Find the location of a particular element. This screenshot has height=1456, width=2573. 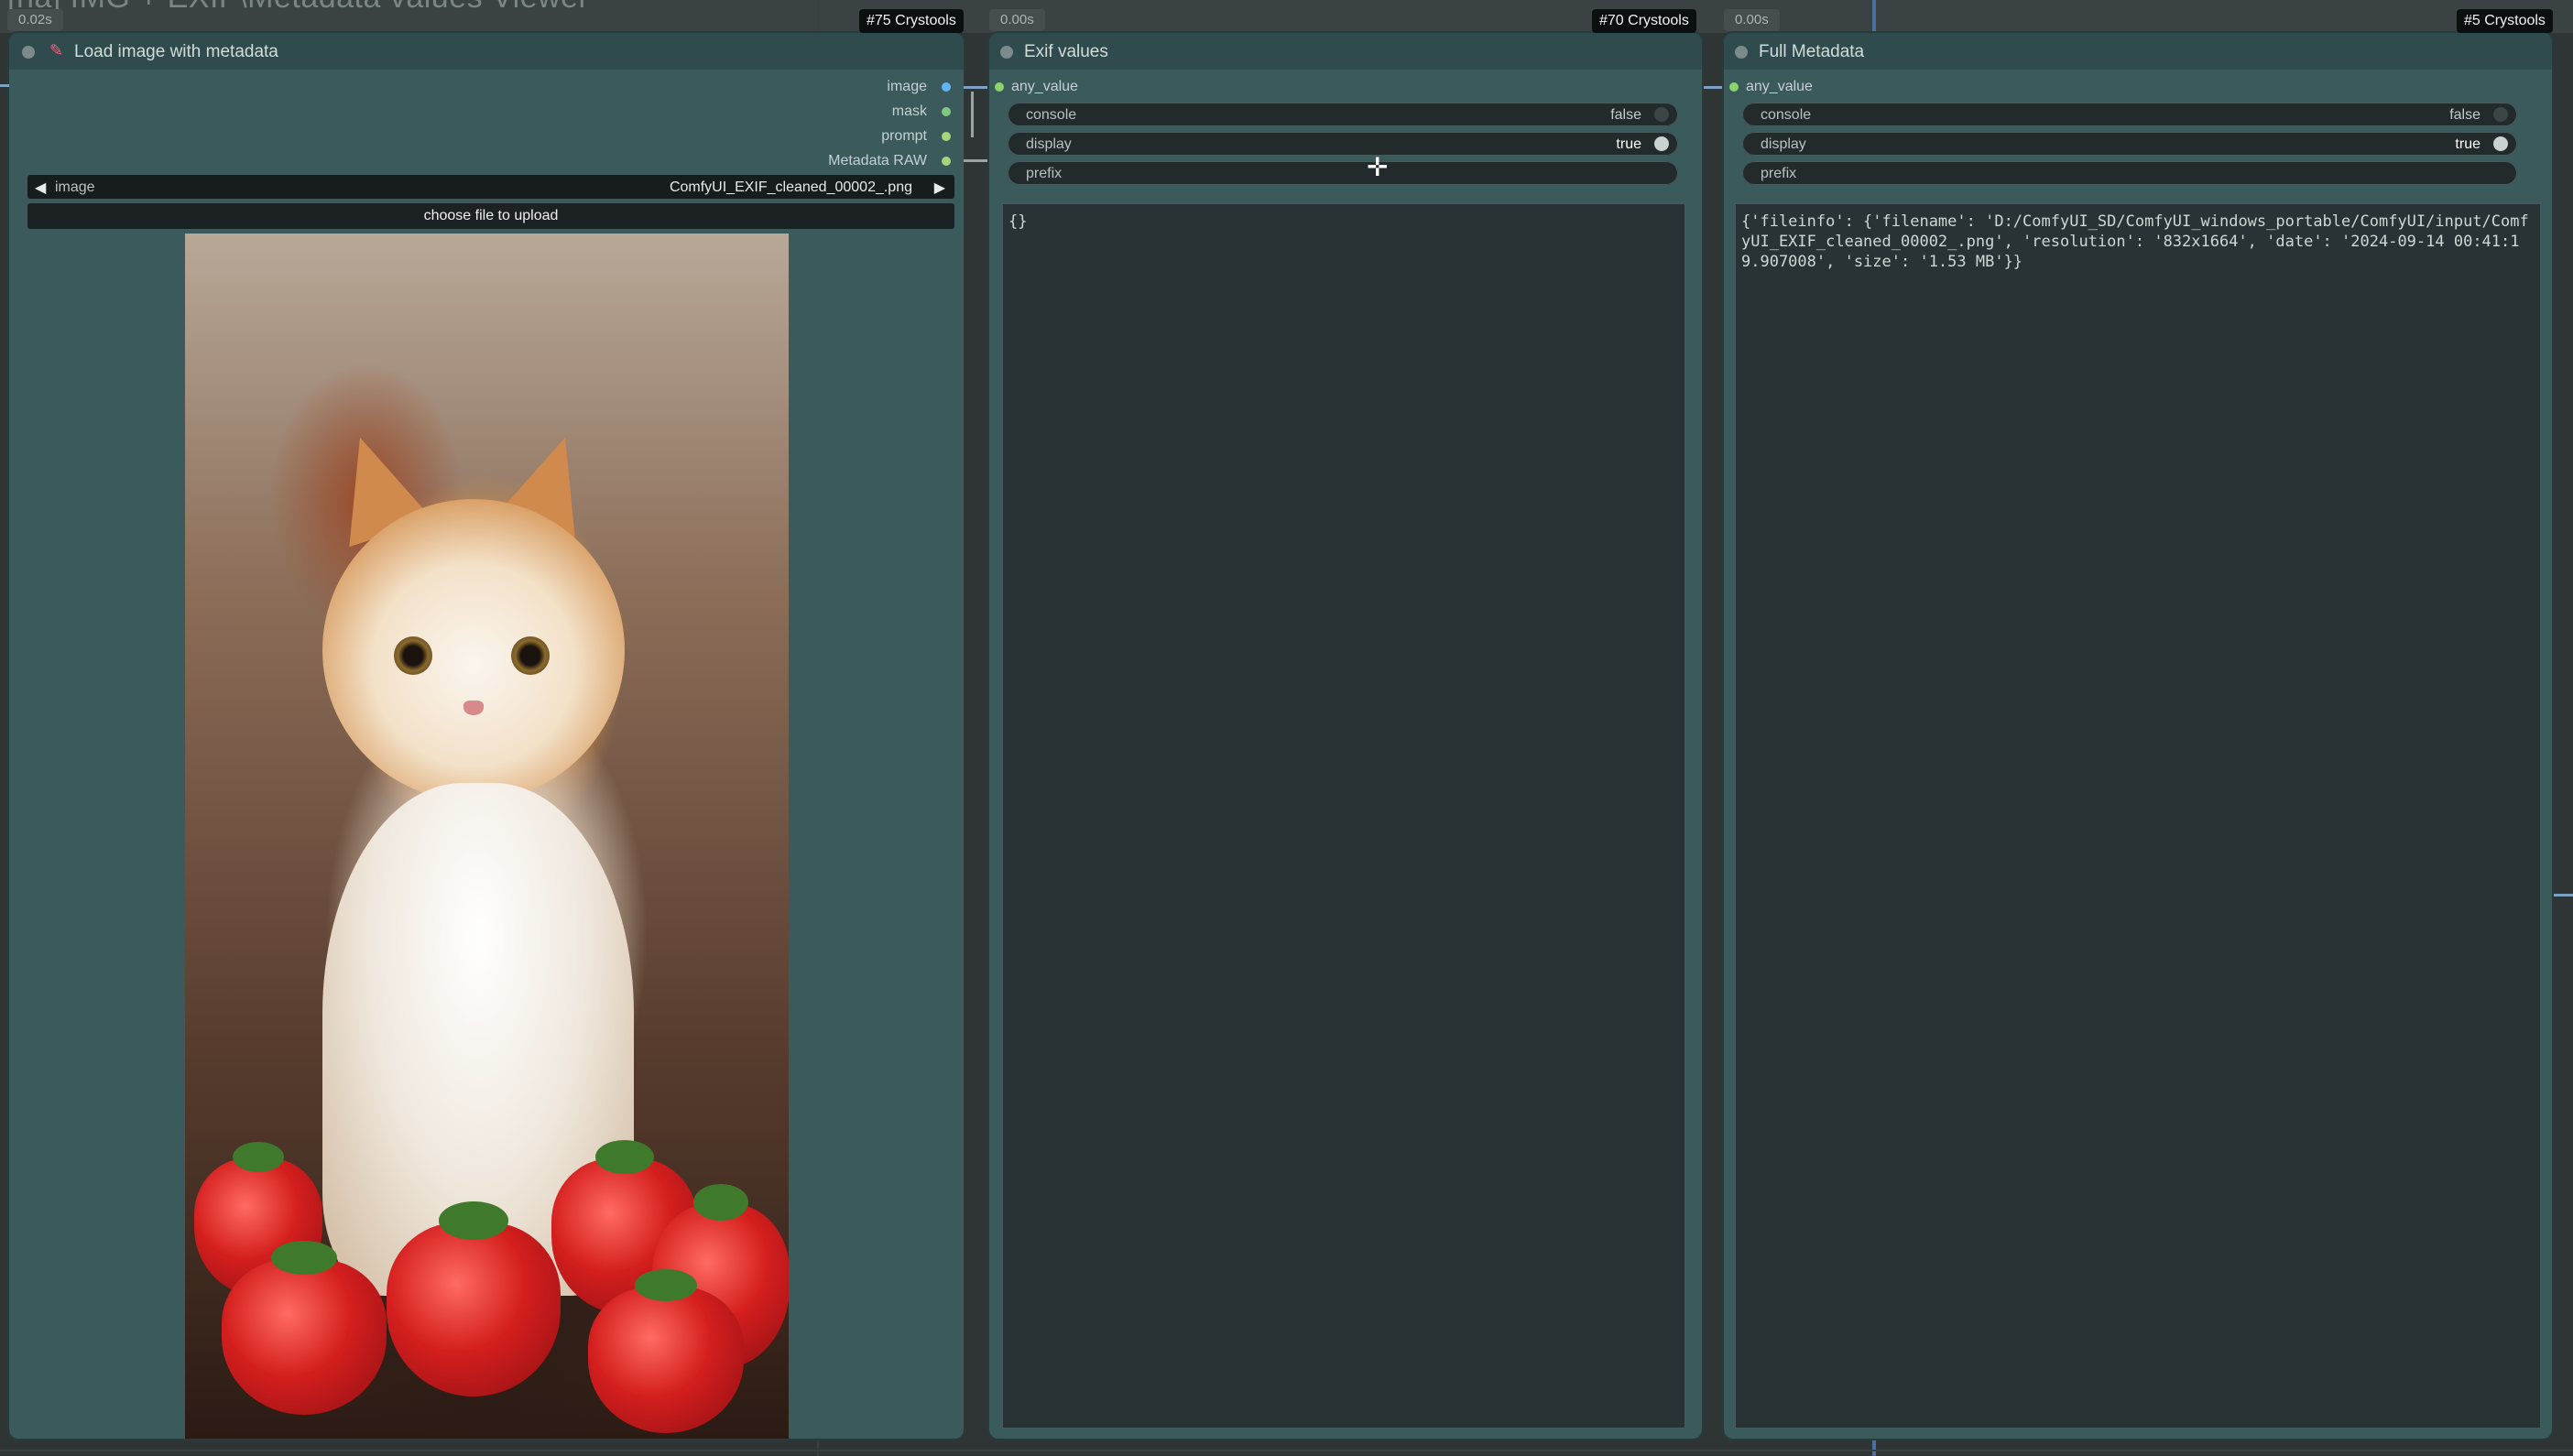

output-label-mask: mask is located at coordinates (909, 111).